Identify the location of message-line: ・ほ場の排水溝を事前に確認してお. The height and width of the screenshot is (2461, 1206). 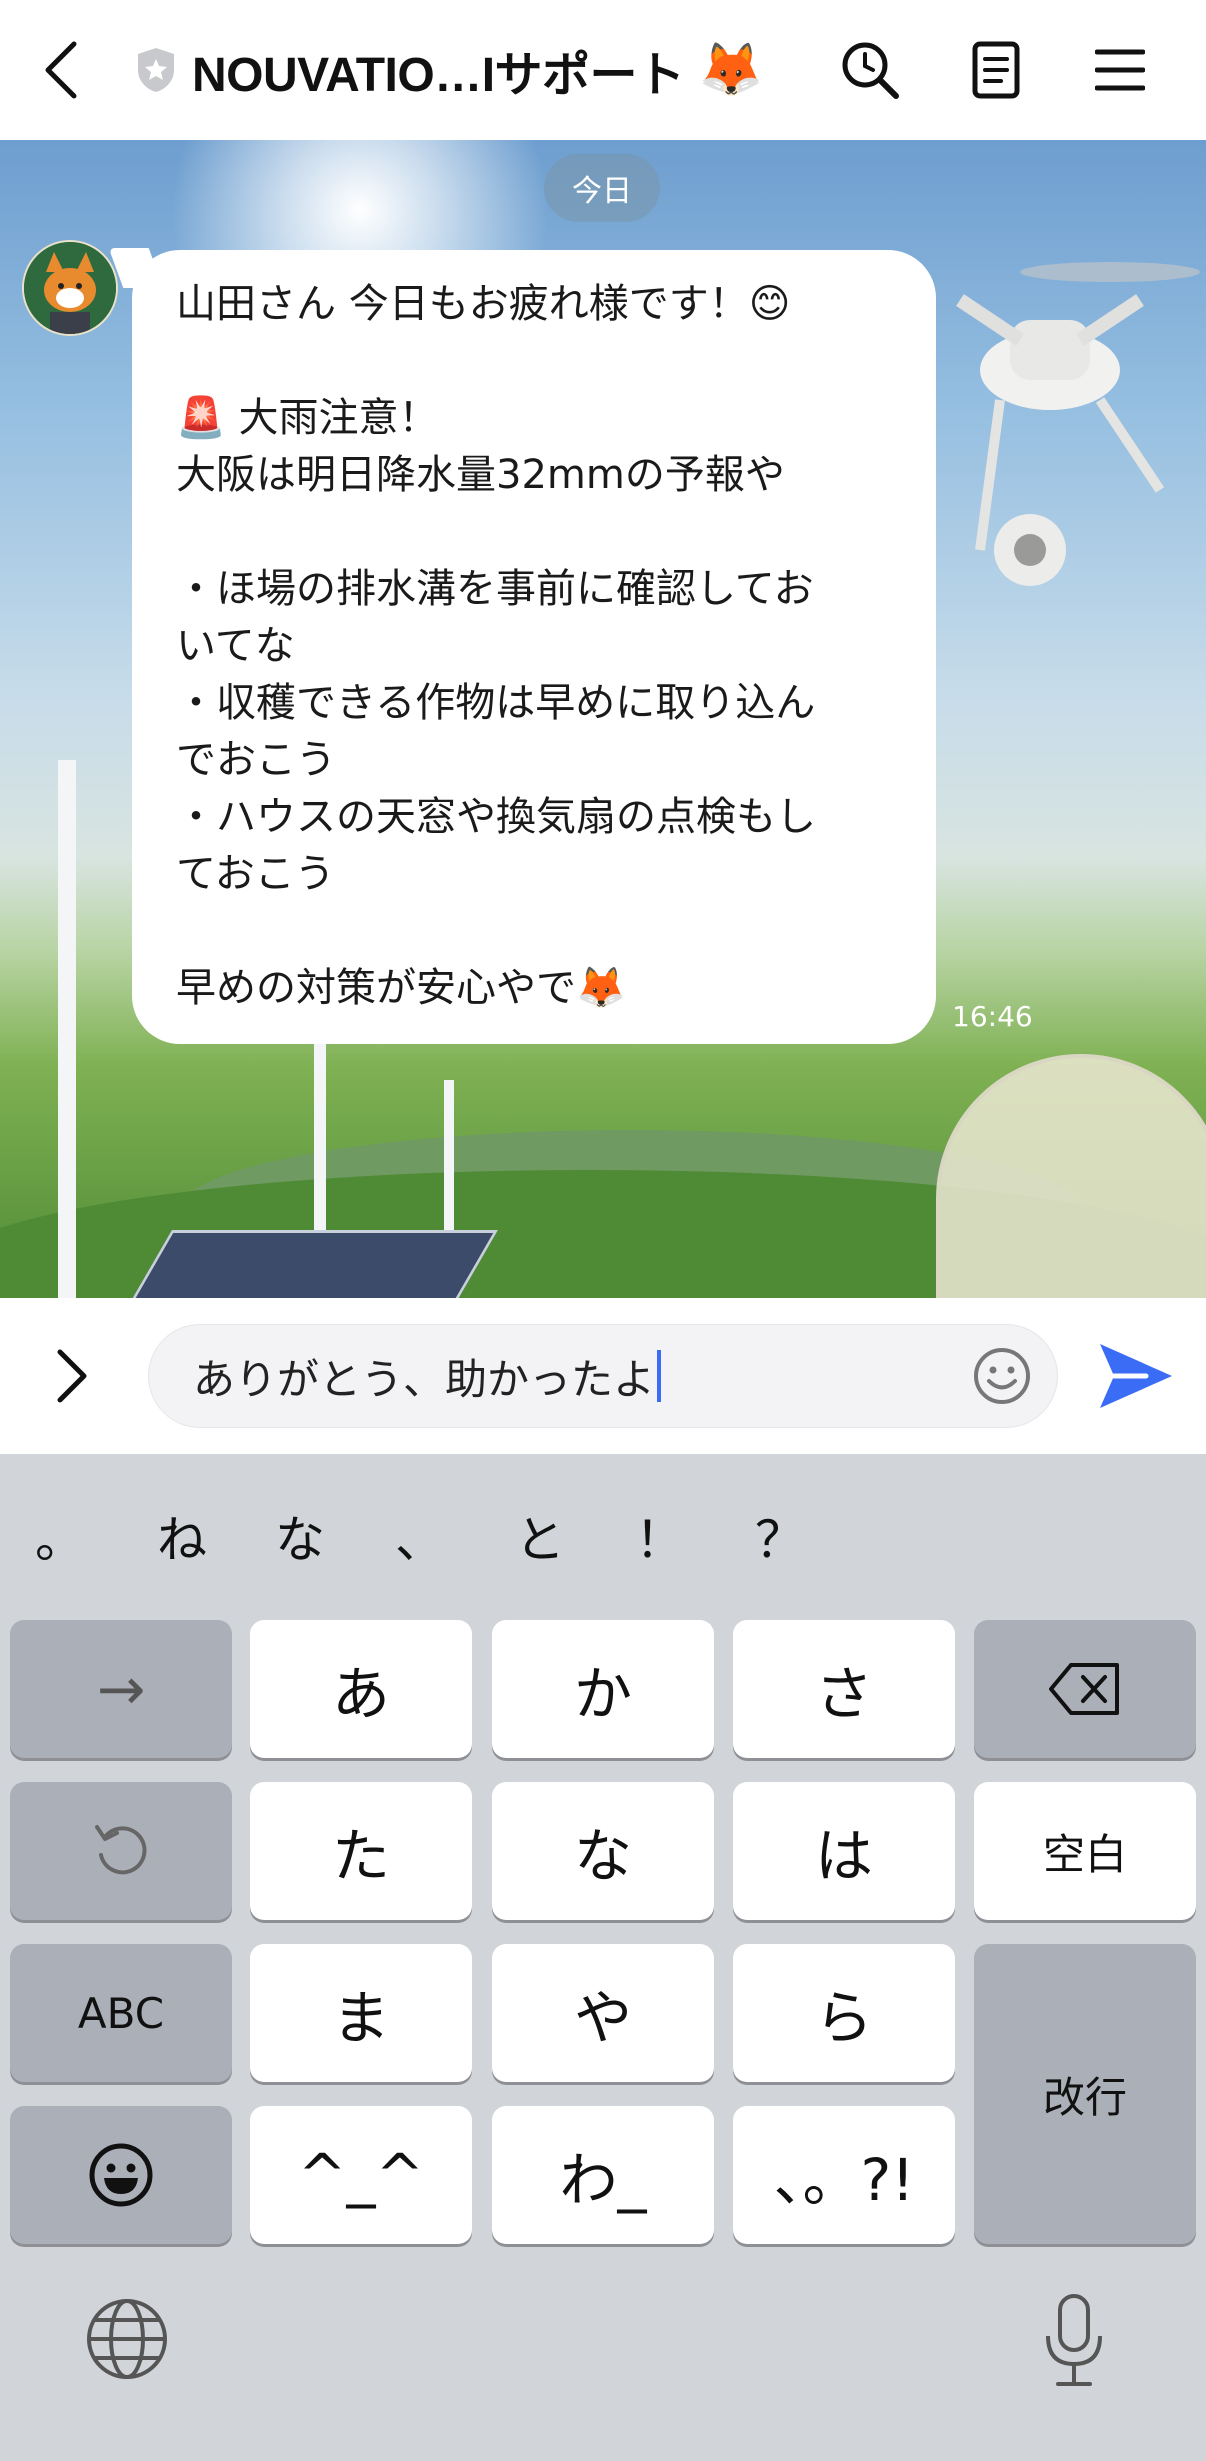
(495, 589).